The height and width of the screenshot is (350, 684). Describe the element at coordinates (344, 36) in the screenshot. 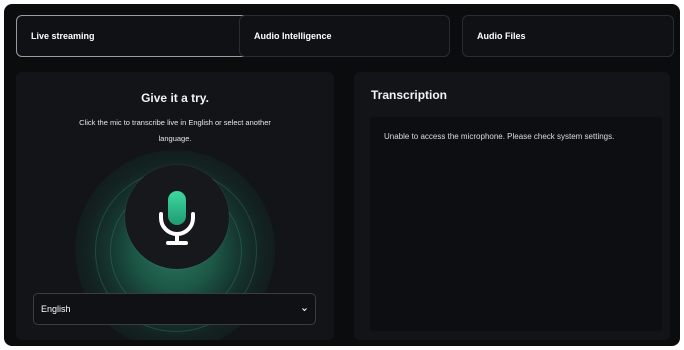

I see `tab-audio-intelligence: Audio Intelligence` at that location.